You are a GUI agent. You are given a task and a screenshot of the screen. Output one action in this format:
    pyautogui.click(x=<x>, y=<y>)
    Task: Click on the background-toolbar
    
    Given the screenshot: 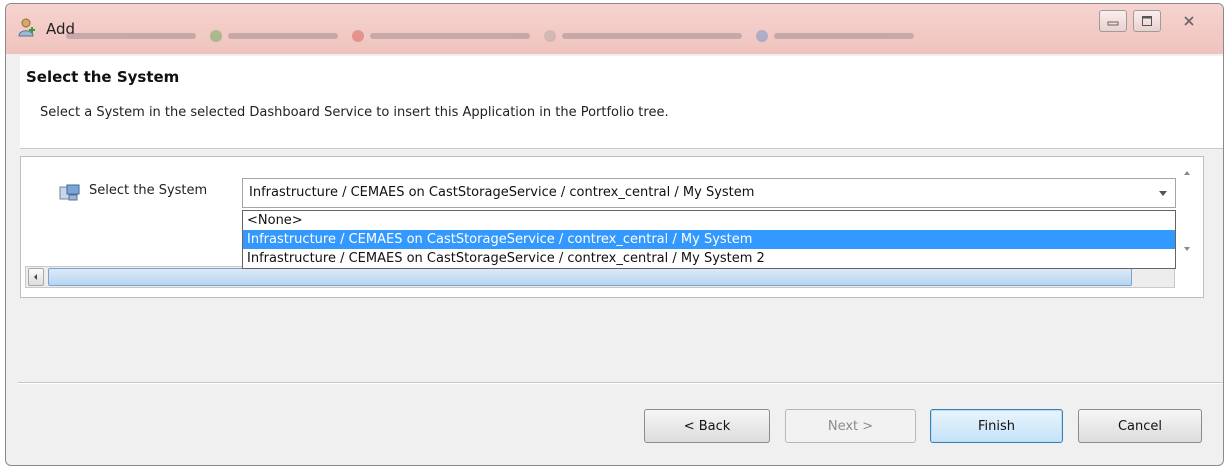 What is the action you would take?
    pyautogui.click(x=490, y=36)
    